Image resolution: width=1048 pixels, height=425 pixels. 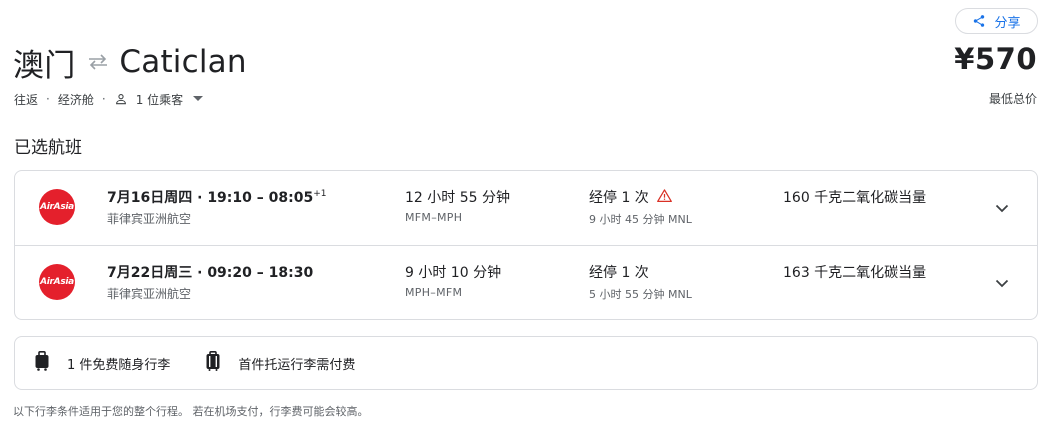 I want to click on cabin-class: 经济舱, so click(x=75, y=99).